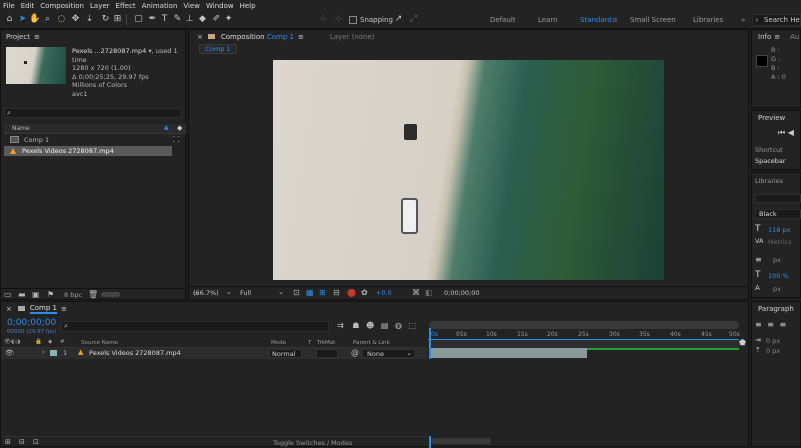  What do you see at coordinates (257, 37) in the screenshot?
I see `composition-tab: Composition Comp 1` at bounding box center [257, 37].